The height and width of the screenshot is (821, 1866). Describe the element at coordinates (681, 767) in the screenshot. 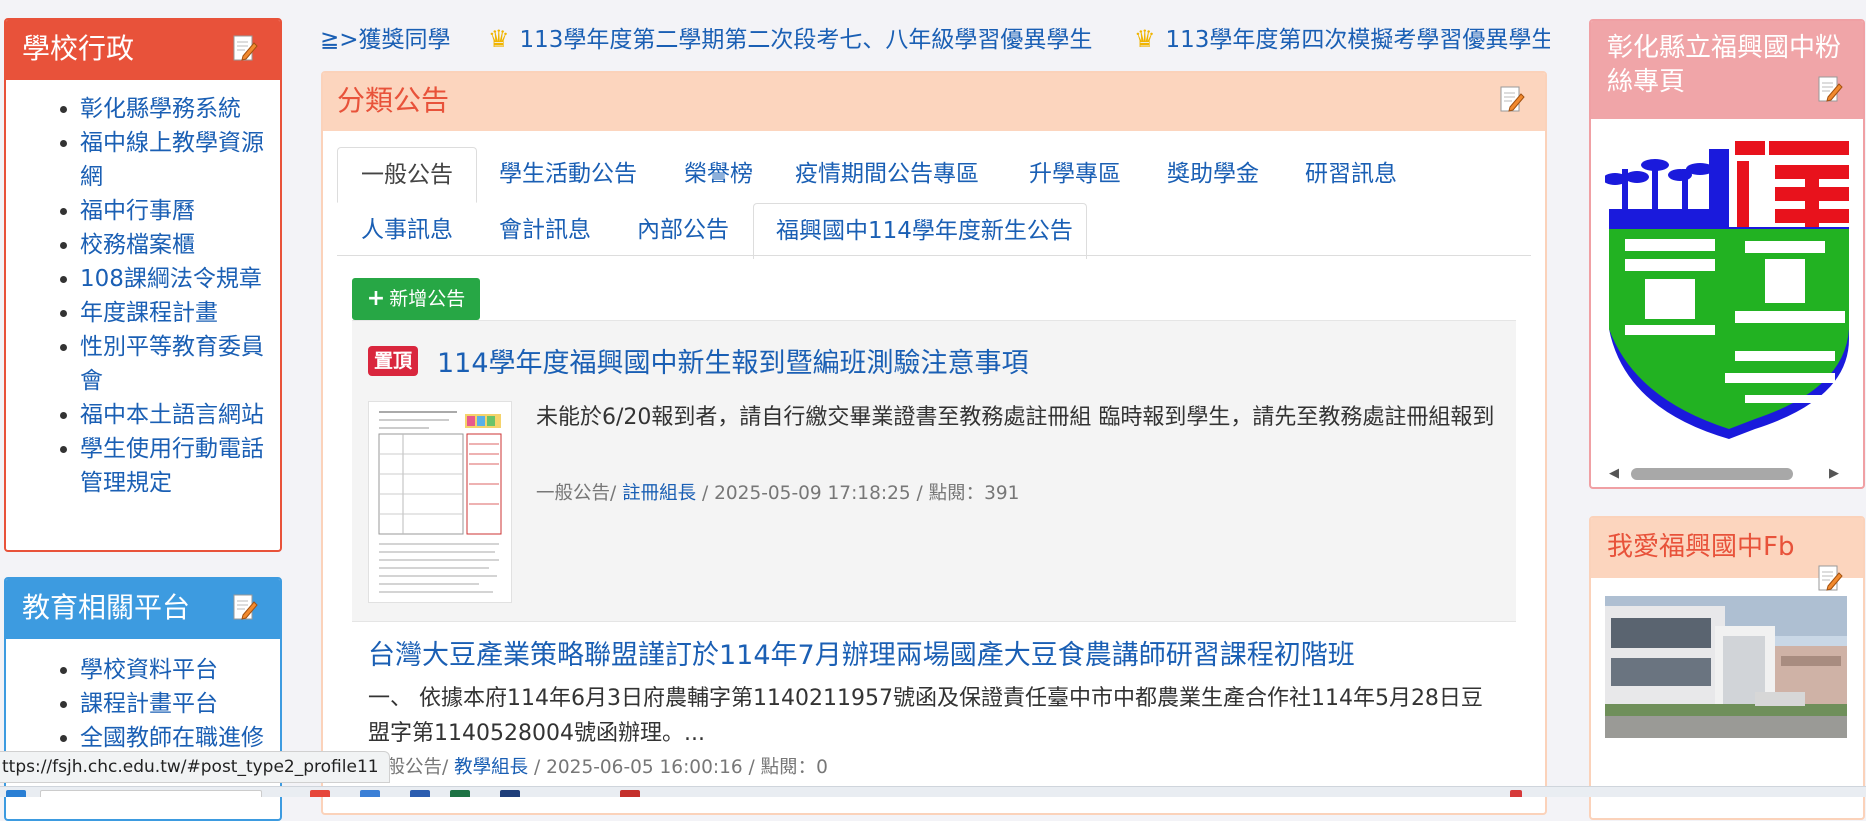

I see `post-date-views: / 2025-06-05 16:00:16 / 點閱：0` at that location.